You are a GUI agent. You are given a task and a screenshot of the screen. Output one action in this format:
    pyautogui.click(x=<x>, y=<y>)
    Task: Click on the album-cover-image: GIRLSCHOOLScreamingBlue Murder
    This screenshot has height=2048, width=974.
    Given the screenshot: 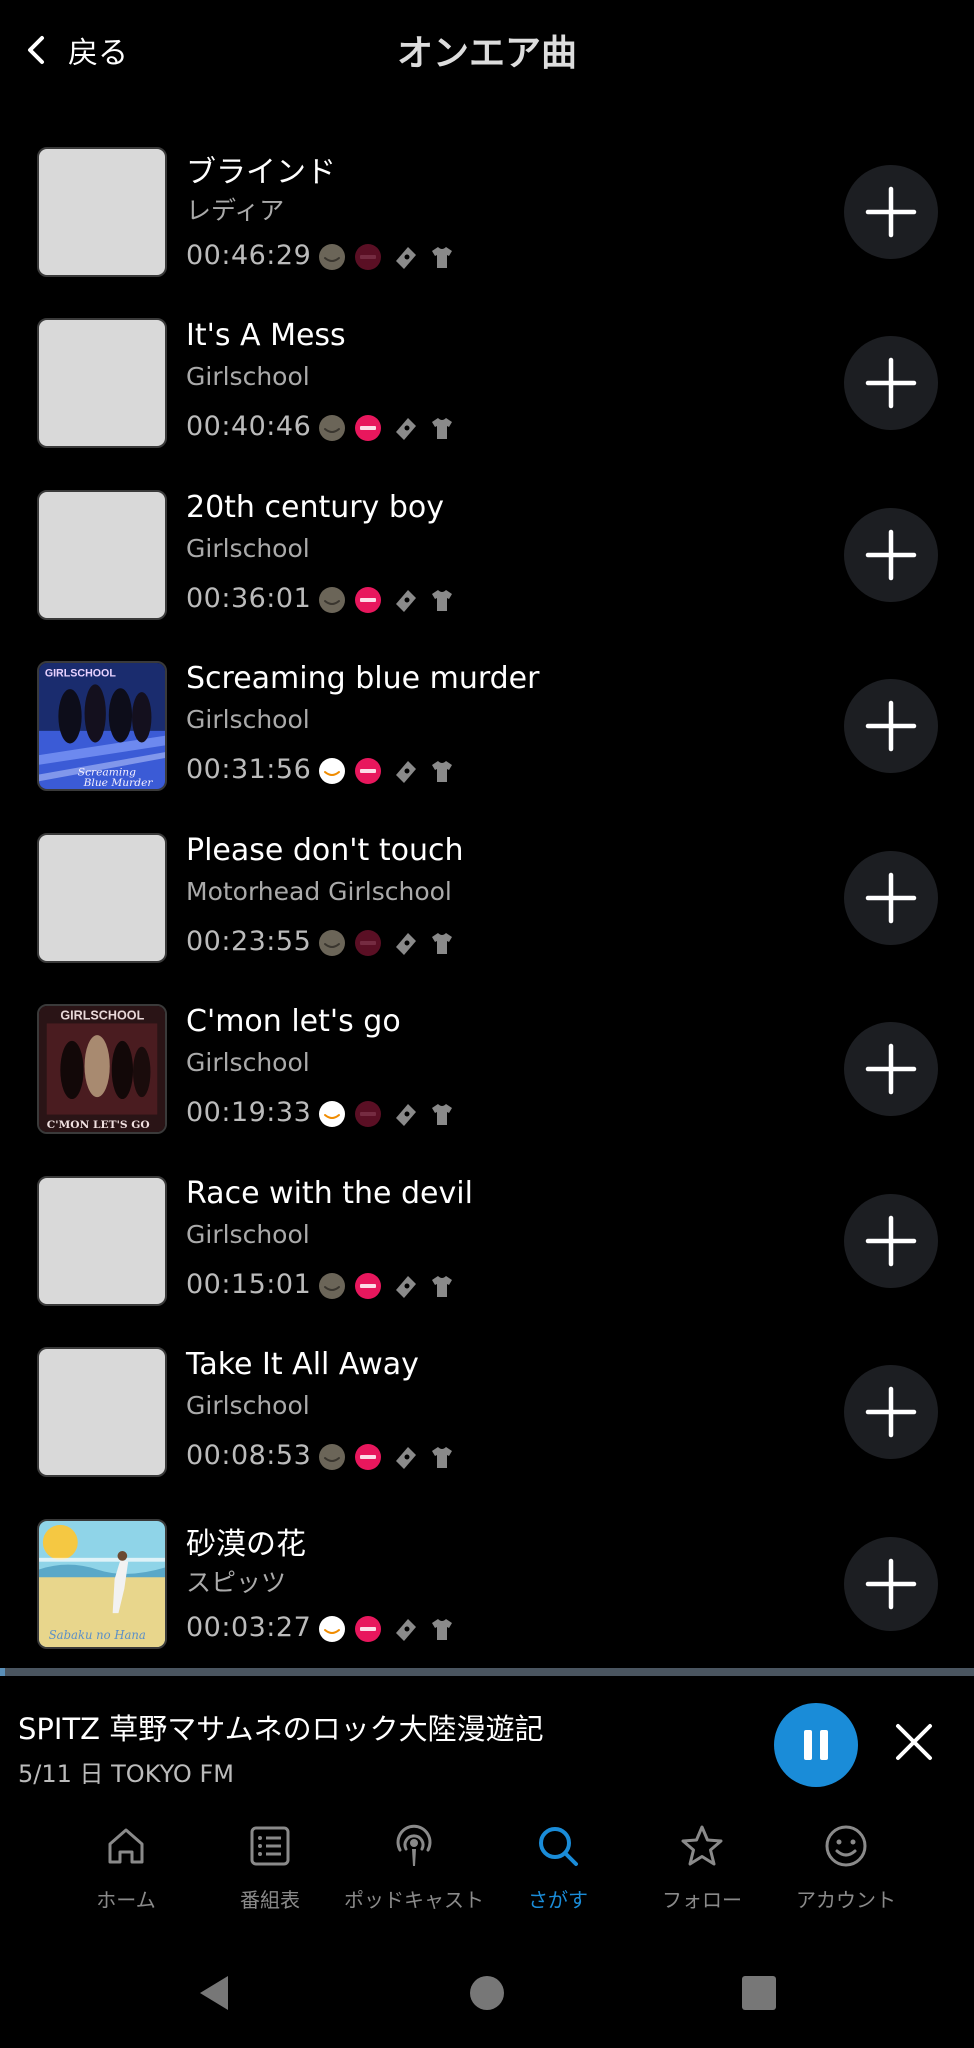 What is the action you would take?
    pyautogui.click(x=102, y=726)
    